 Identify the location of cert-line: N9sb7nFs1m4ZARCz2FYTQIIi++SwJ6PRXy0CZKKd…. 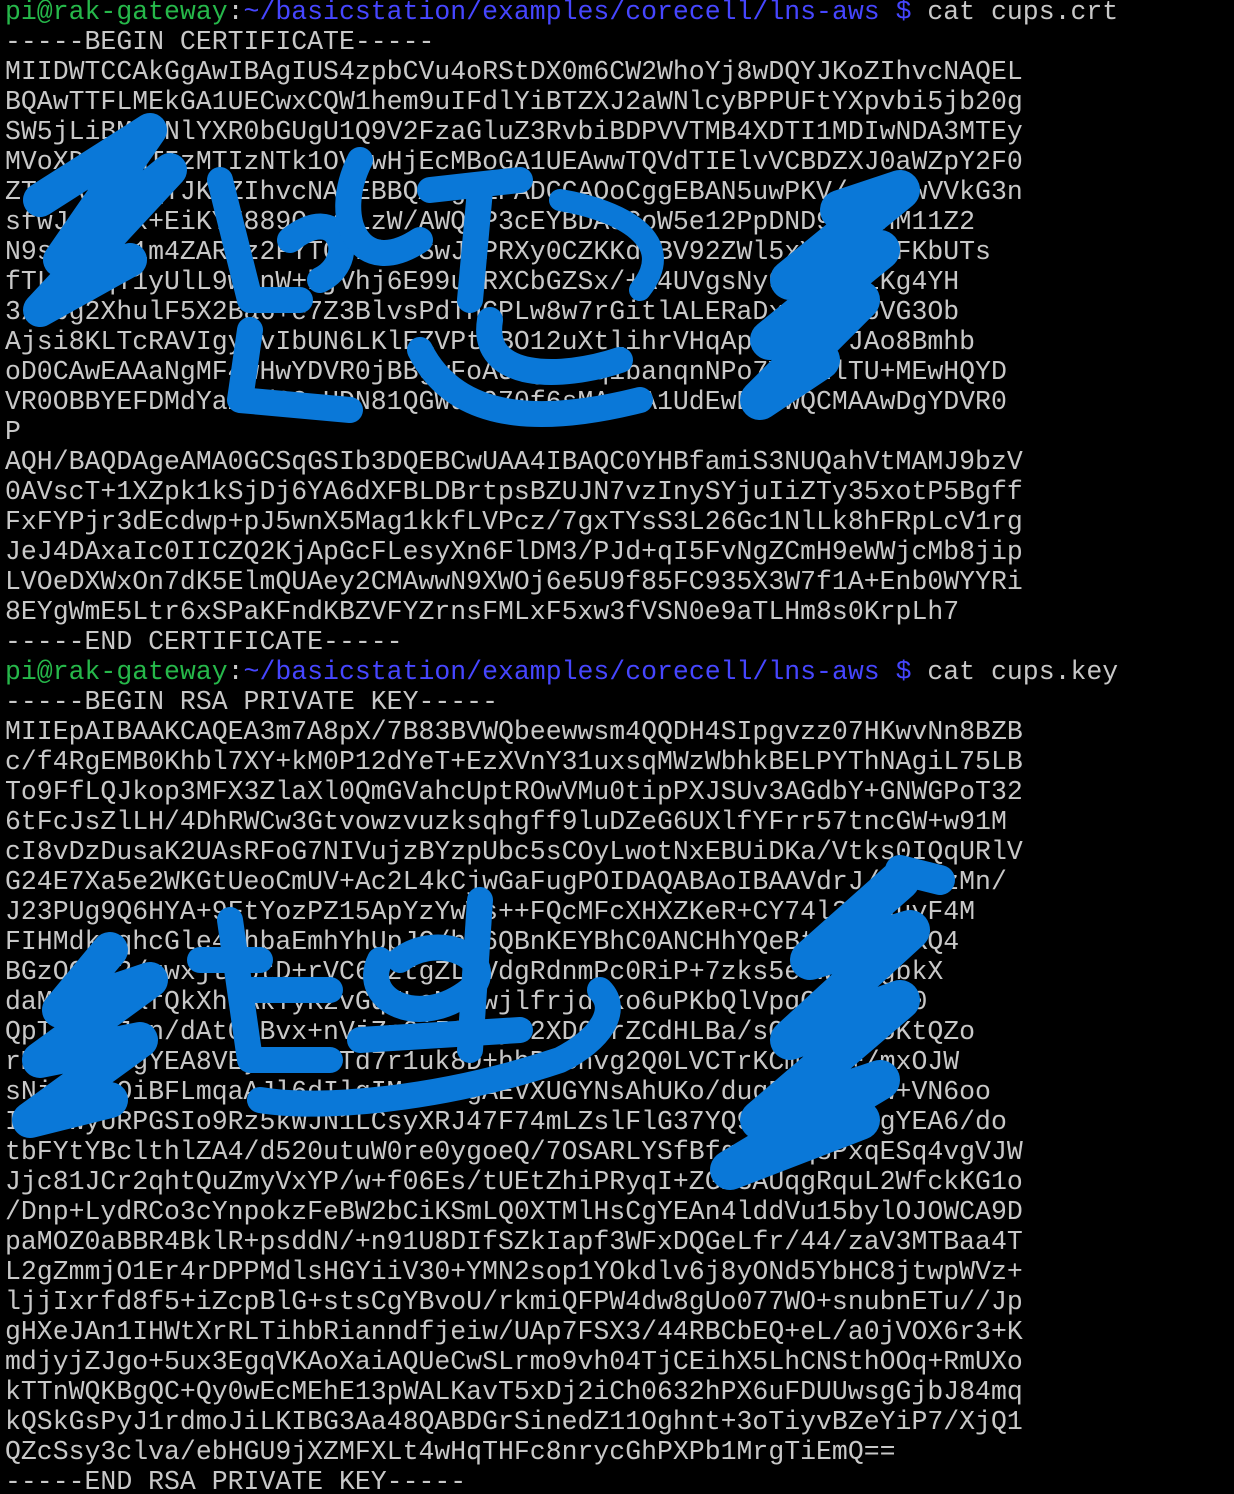
(498, 252).